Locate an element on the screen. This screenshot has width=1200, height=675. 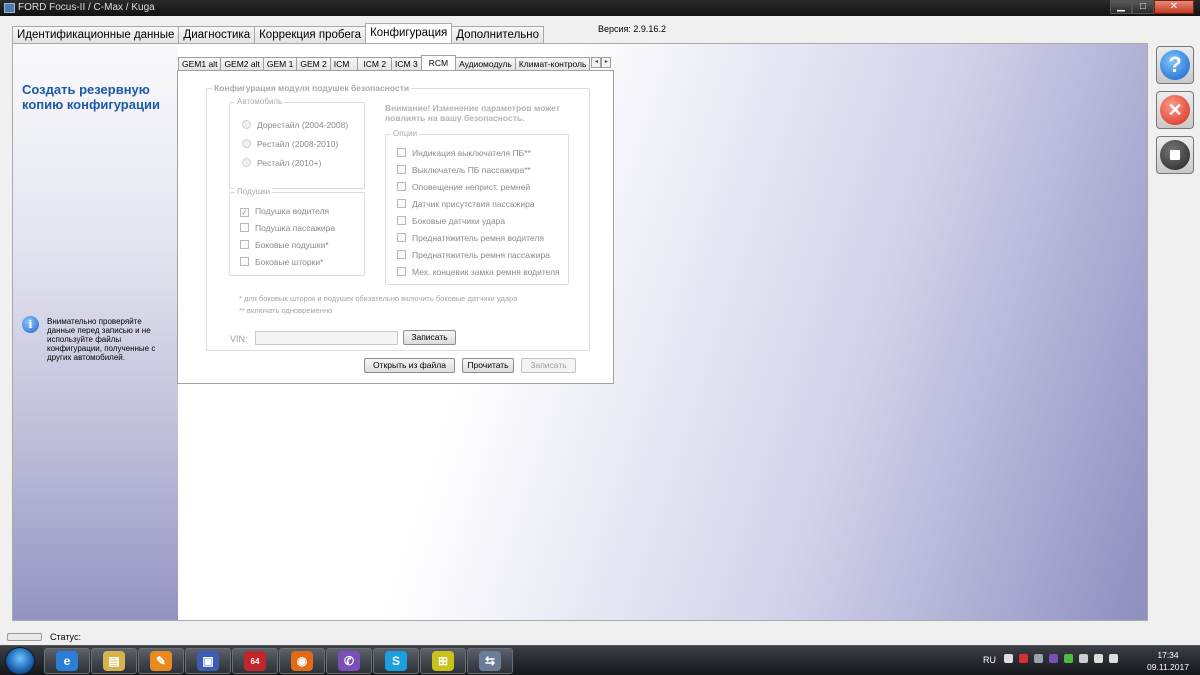
chip-app-icon: ⊞ is located at coordinates (443, 661).